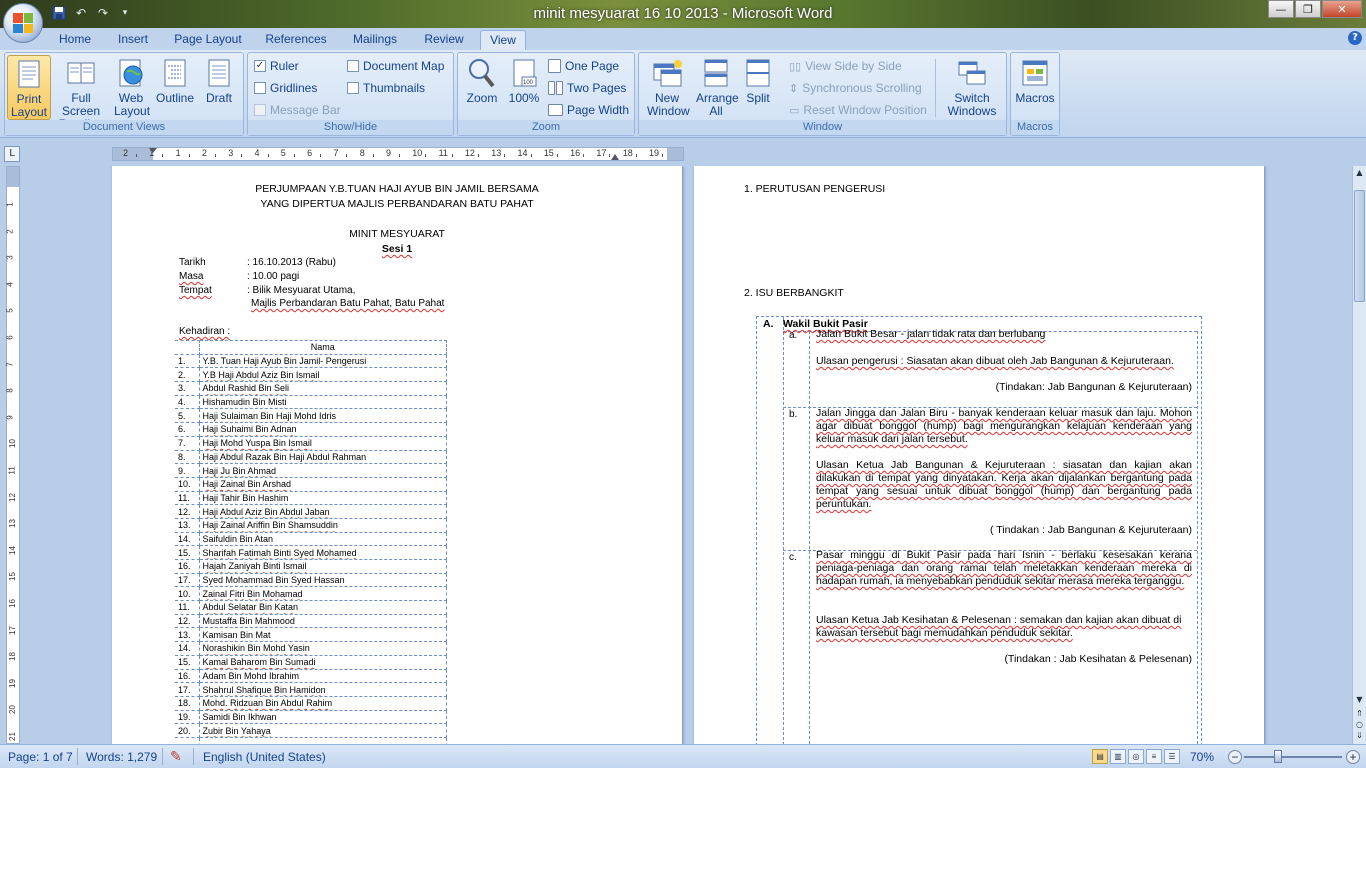 Image resolution: width=1366 pixels, height=884 pixels. What do you see at coordinates (13, 455) in the screenshot?
I see `vertical-ruler: 1 2 3 4 5 6 7 8 9 10 11 12 13 14 15 16 17 18 19 20 21` at bounding box center [13, 455].